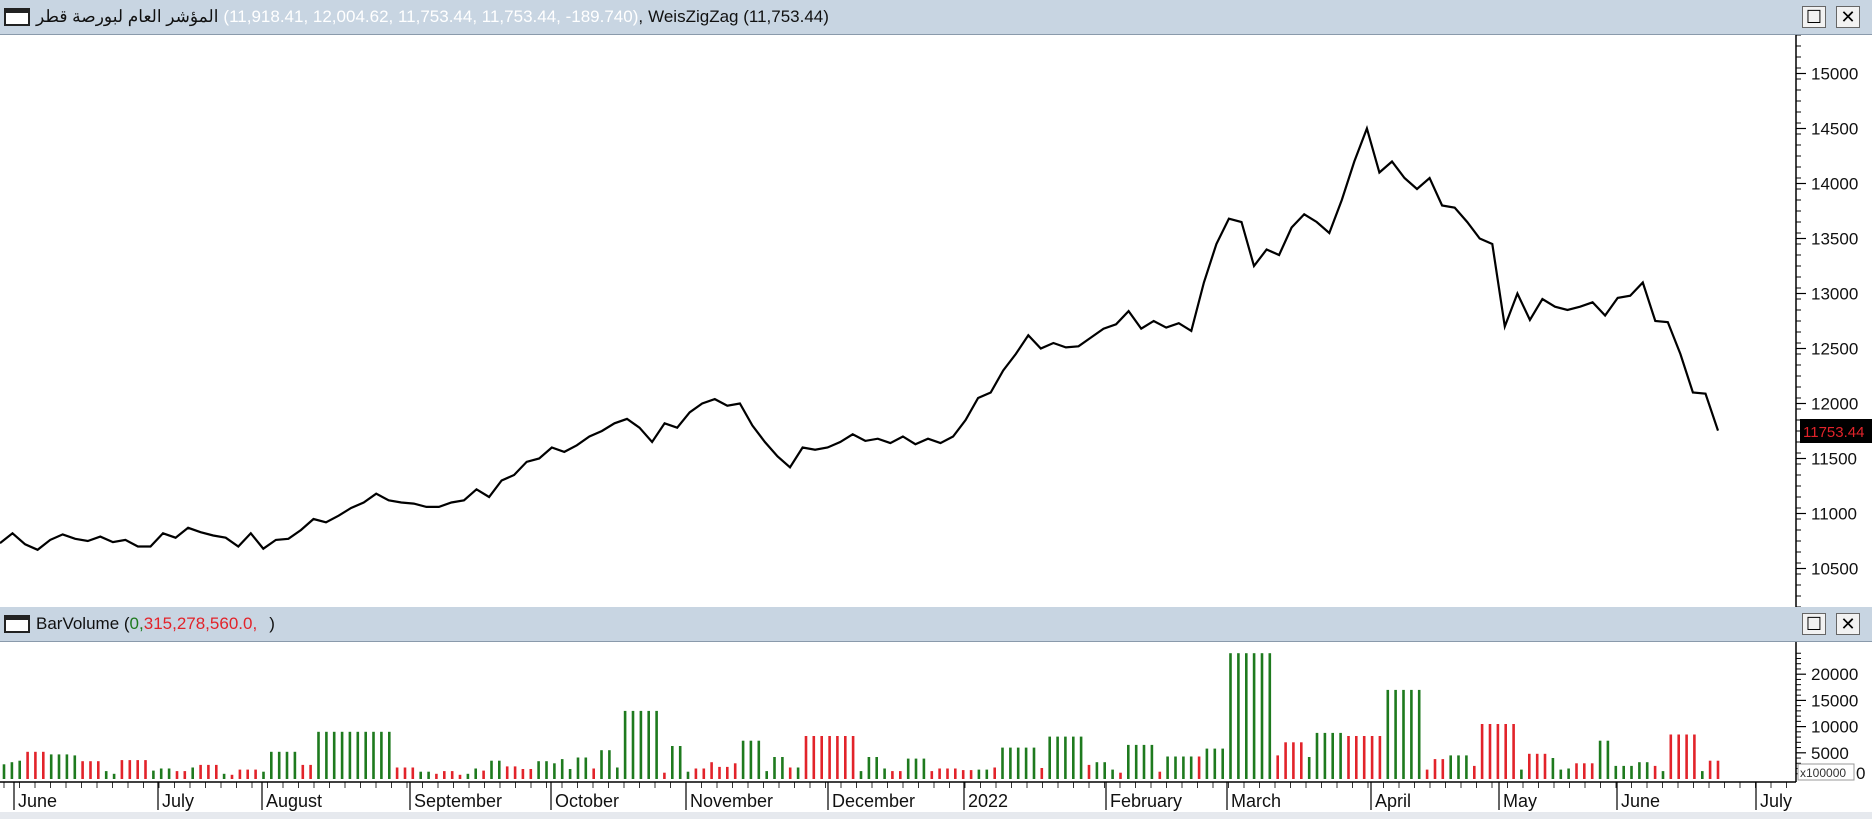  I want to click on volume-tick-label: 10000, so click(1834, 727).